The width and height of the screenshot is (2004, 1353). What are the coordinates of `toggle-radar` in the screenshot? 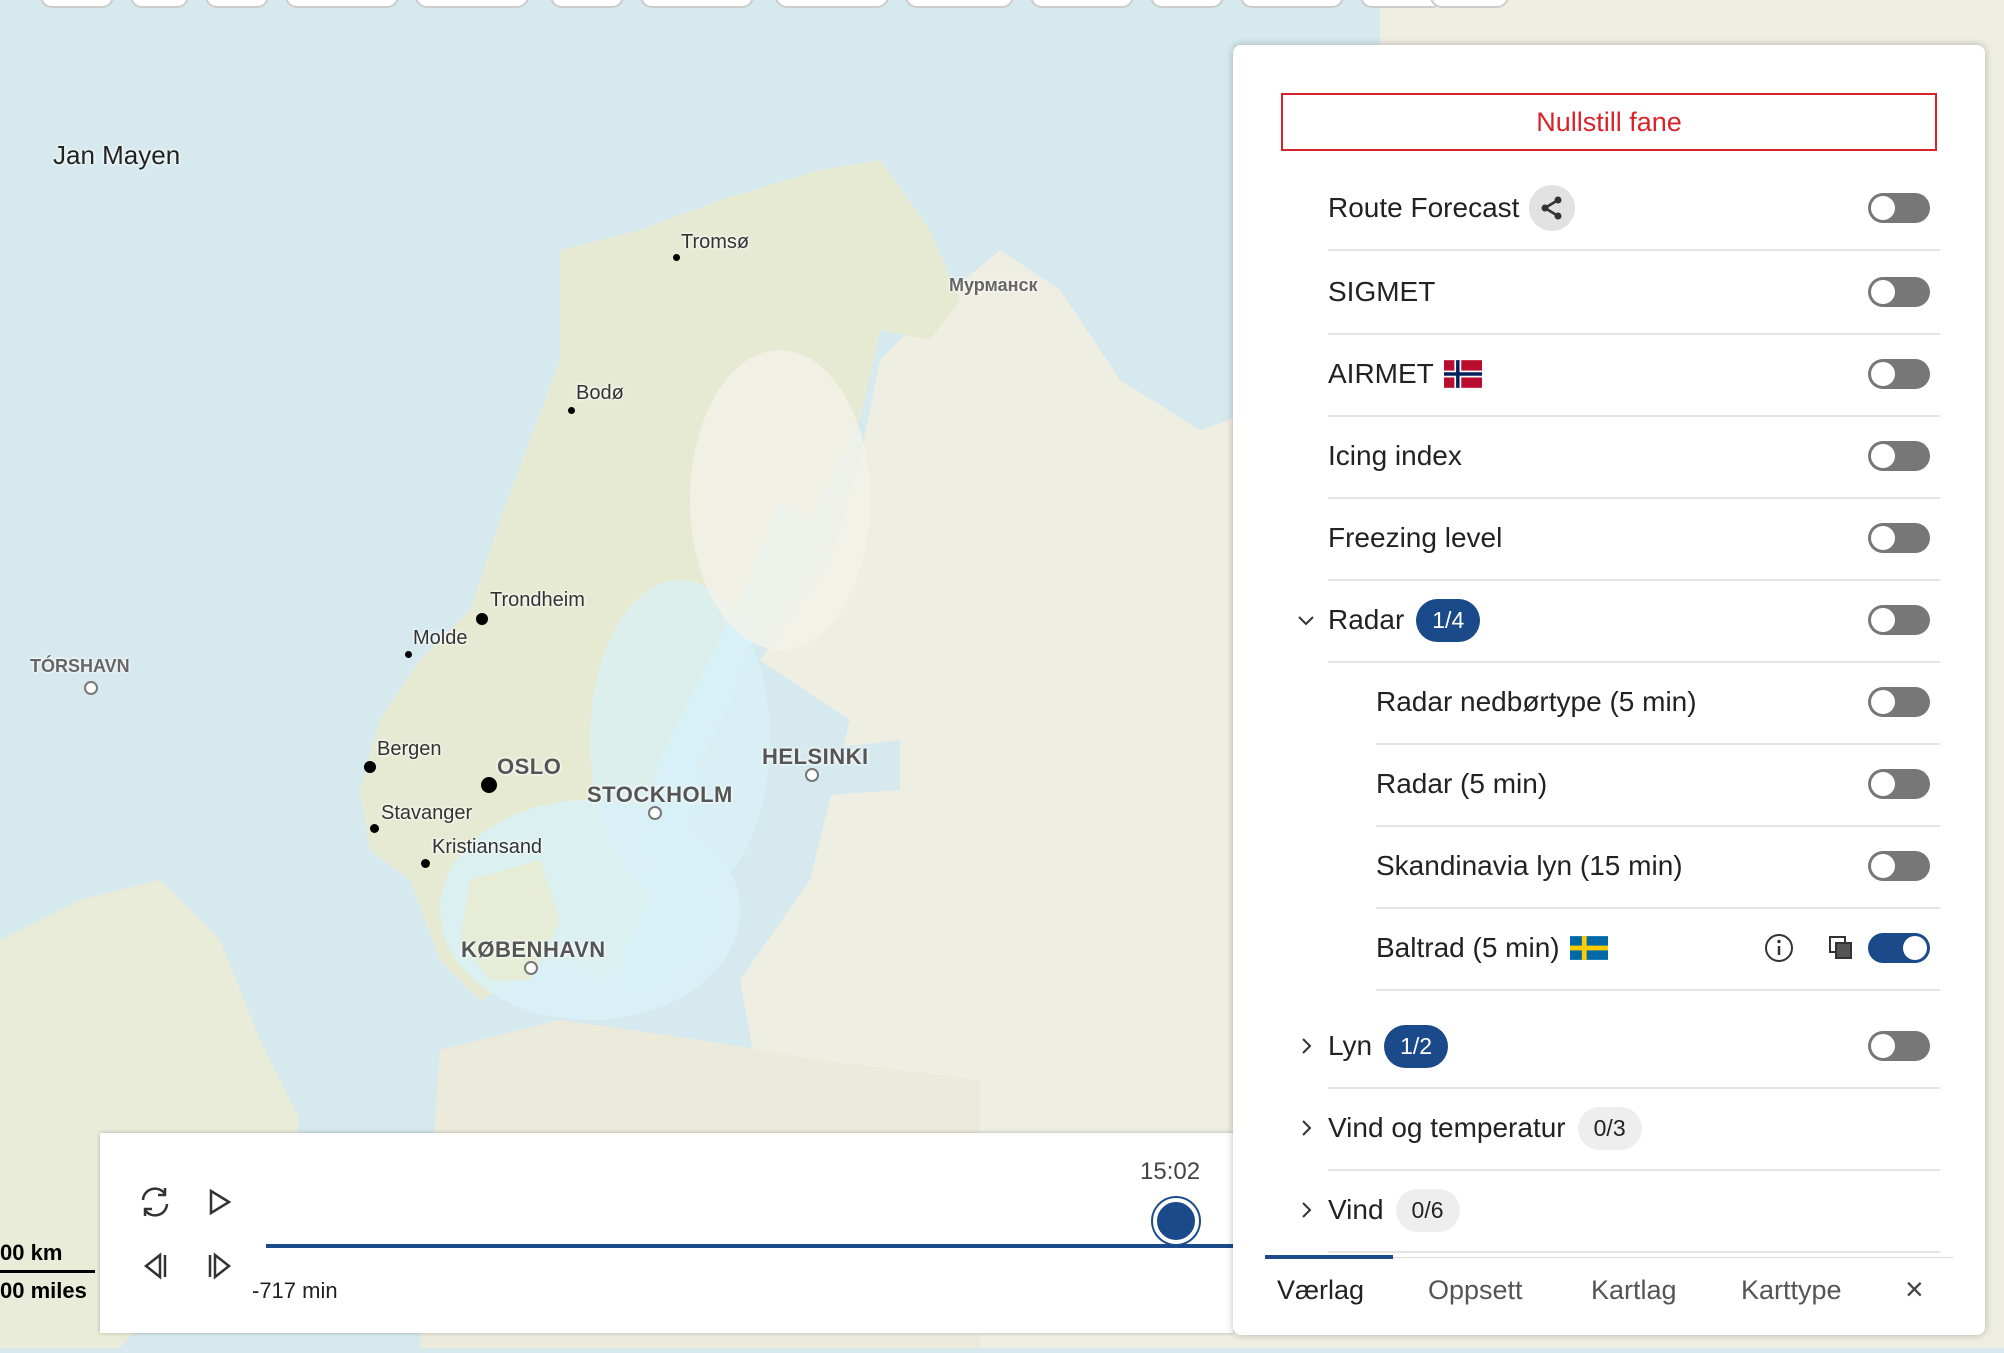 It's located at (1899, 620).